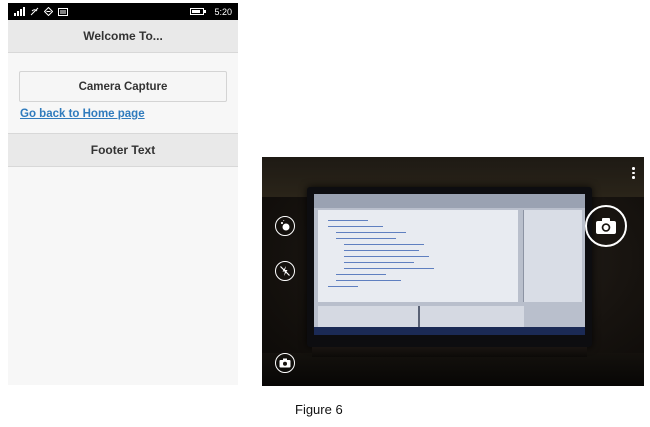 The height and width of the screenshot is (427, 650). I want to click on page-footer: Footer Text, so click(123, 150).